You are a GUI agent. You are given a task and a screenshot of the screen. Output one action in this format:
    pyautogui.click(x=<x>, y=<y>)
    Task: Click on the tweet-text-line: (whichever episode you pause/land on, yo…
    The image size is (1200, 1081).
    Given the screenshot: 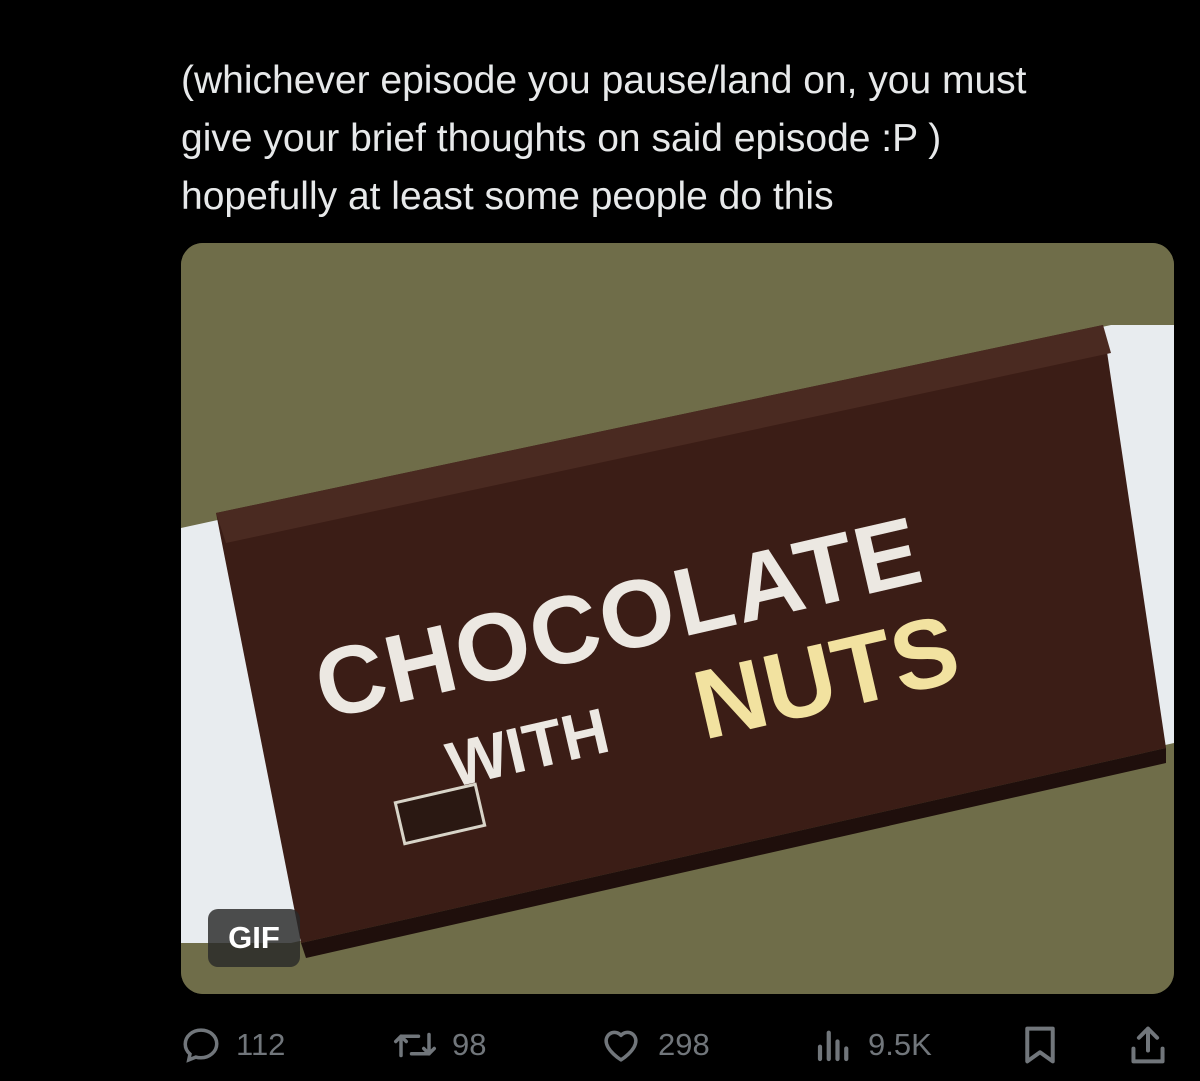 What is the action you would take?
    pyautogui.click(x=604, y=80)
    